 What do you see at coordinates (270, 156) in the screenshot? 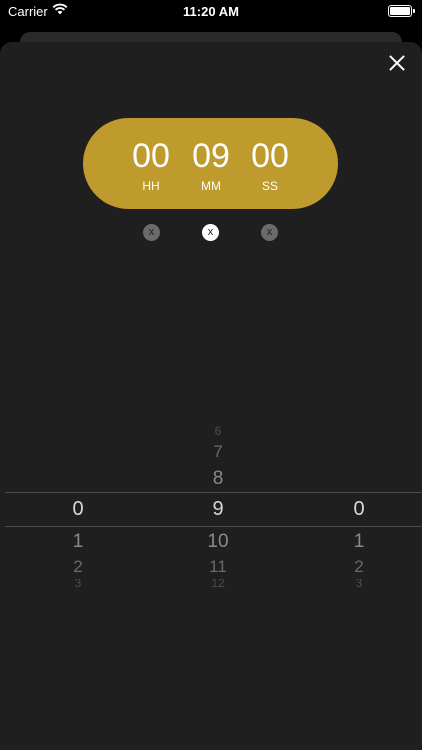
I see `seconds-value: 00` at bounding box center [270, 156].